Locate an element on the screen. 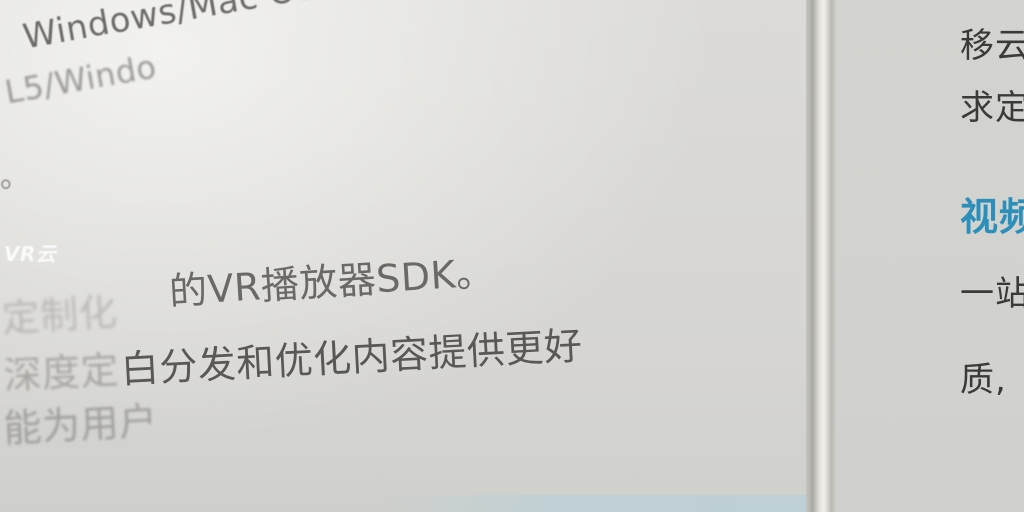 Image resolution: width=1024 pixels, height=512 pixels. bottom-tint is located at coordinates (596, 503).